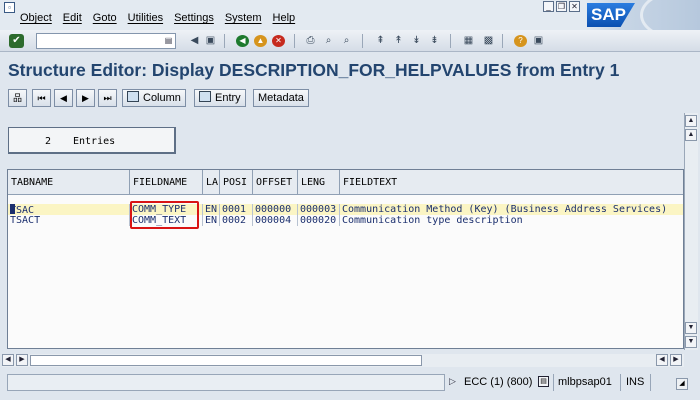 Image resolution: width=700 pixels, height=400 pixels. What do you see at coordinates (520, 41) in the screenshot?
I see `help-icon: ?` at bounding box center [520, 41].